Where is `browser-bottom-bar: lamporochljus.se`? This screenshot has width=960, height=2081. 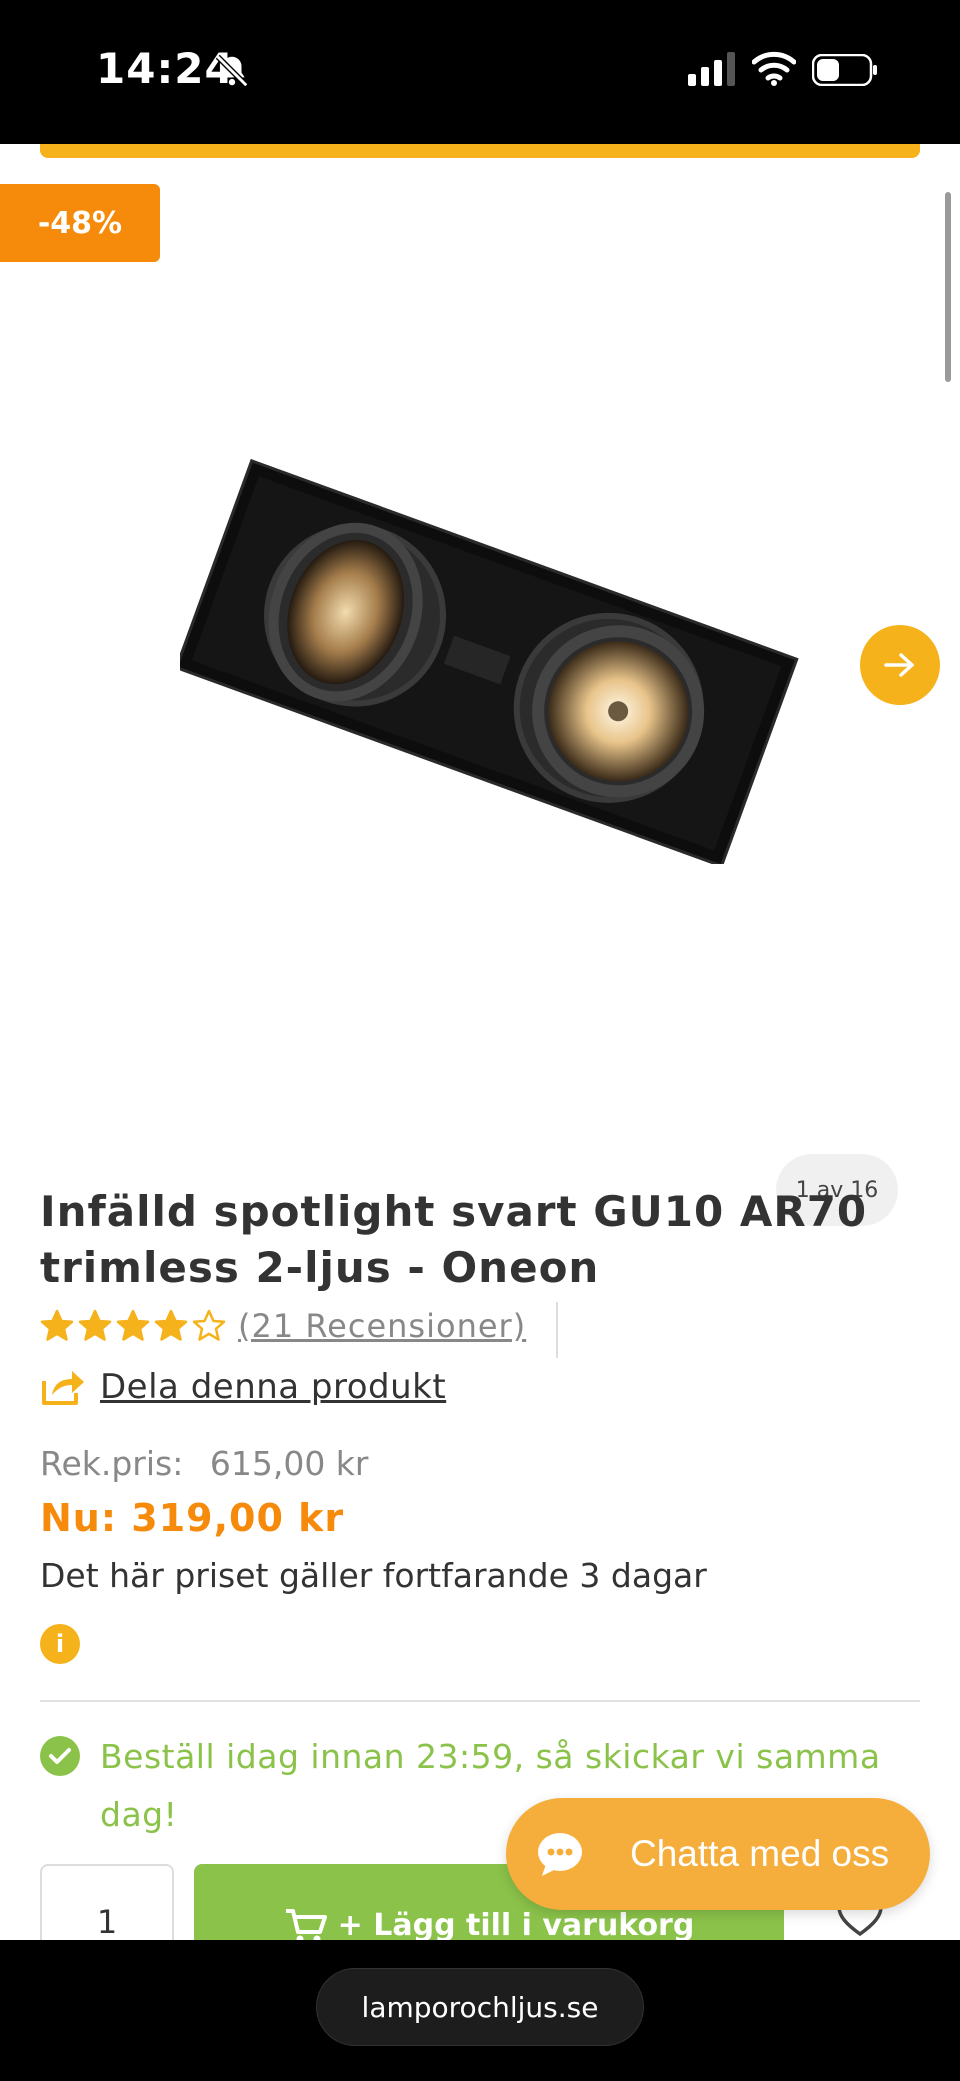 browser-bottom-bar: lamporochljus.se is located at coordinates (480, 2010).